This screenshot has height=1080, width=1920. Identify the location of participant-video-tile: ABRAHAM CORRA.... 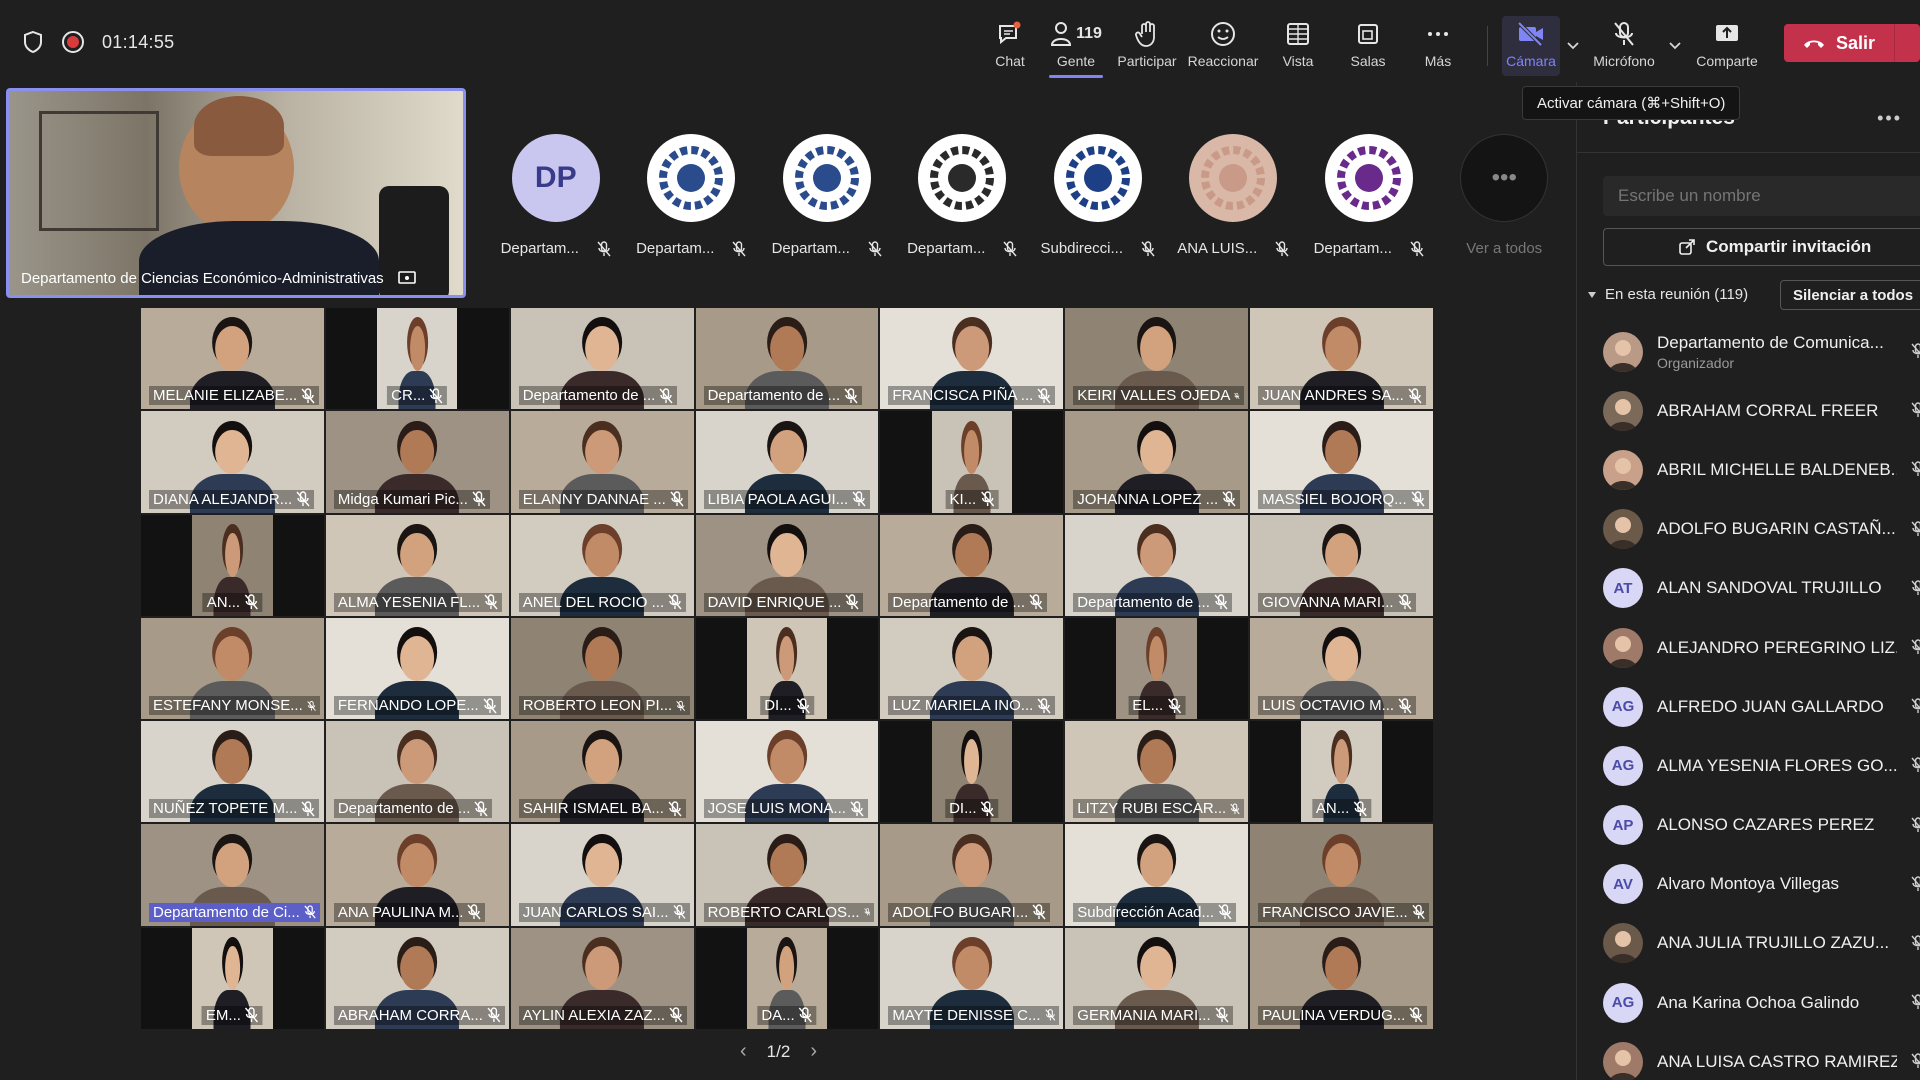
(417, 978).